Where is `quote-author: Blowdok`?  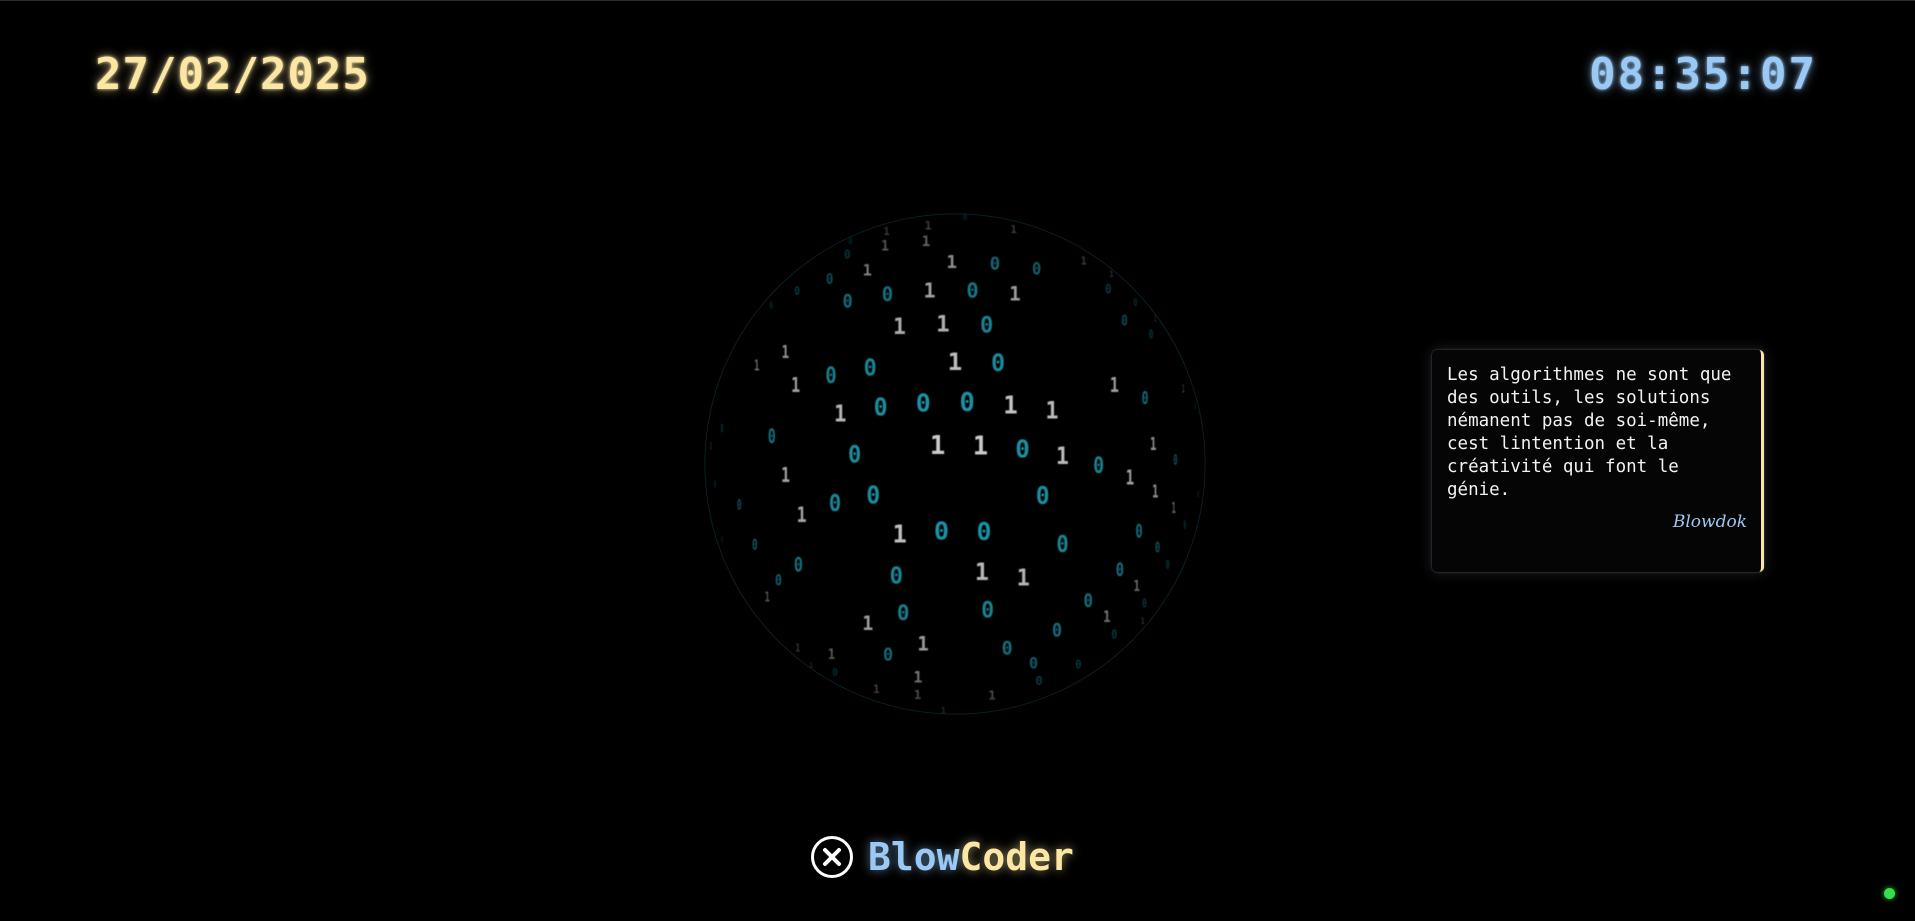 quote-author: Blowdok is located at coordinates (1709, 522).